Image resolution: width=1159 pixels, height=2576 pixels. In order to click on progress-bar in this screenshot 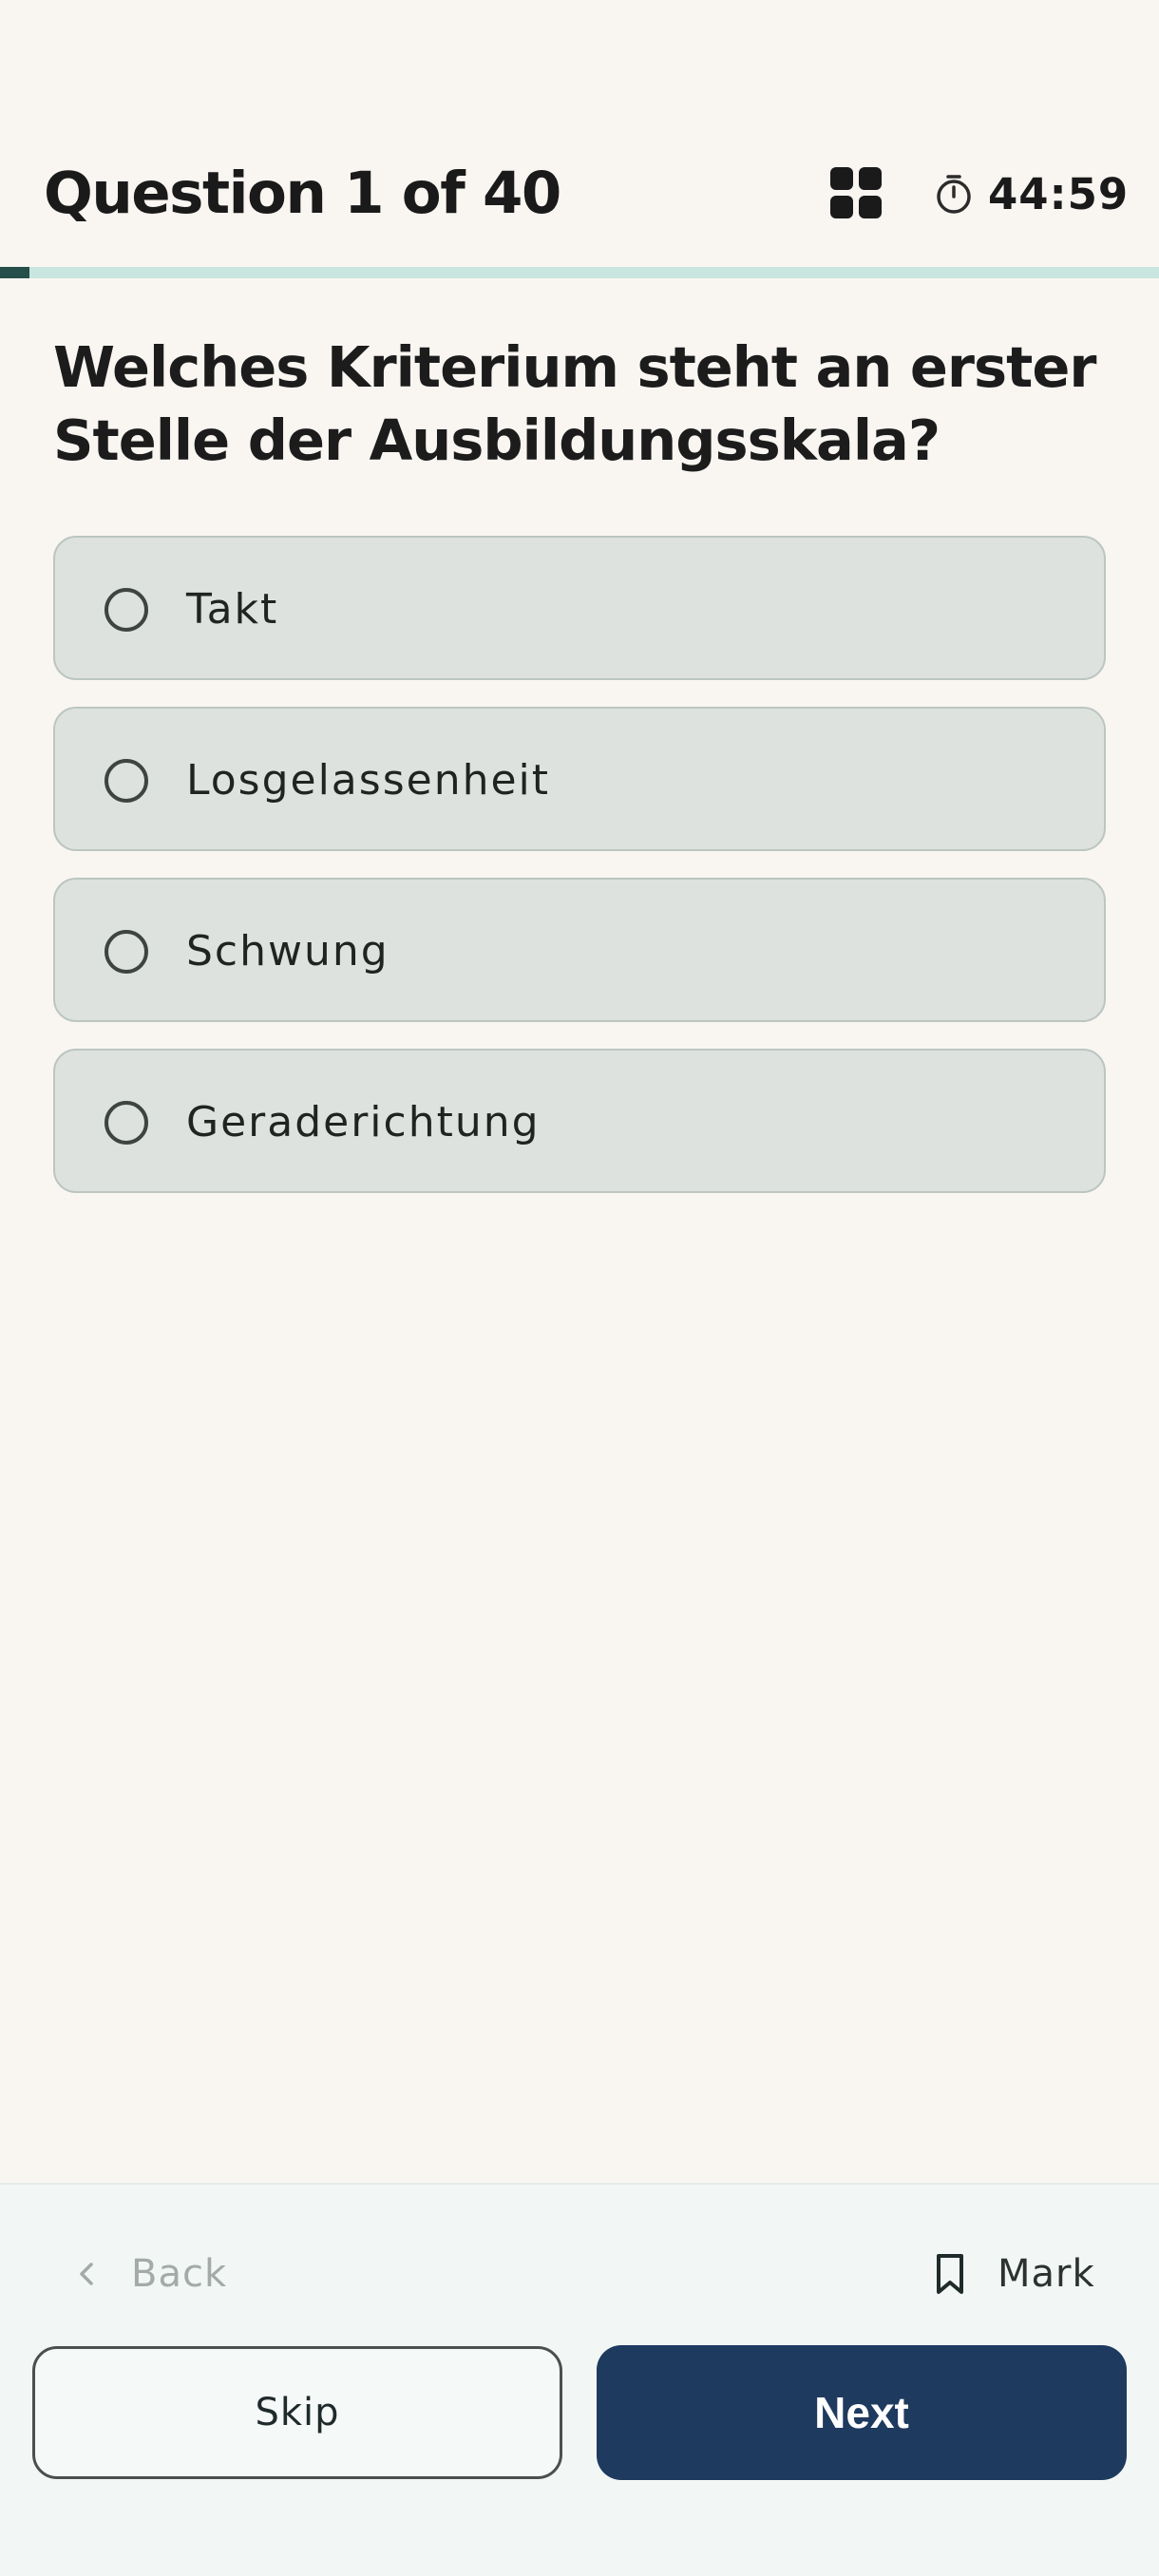, I will do `click(579, 272)`.